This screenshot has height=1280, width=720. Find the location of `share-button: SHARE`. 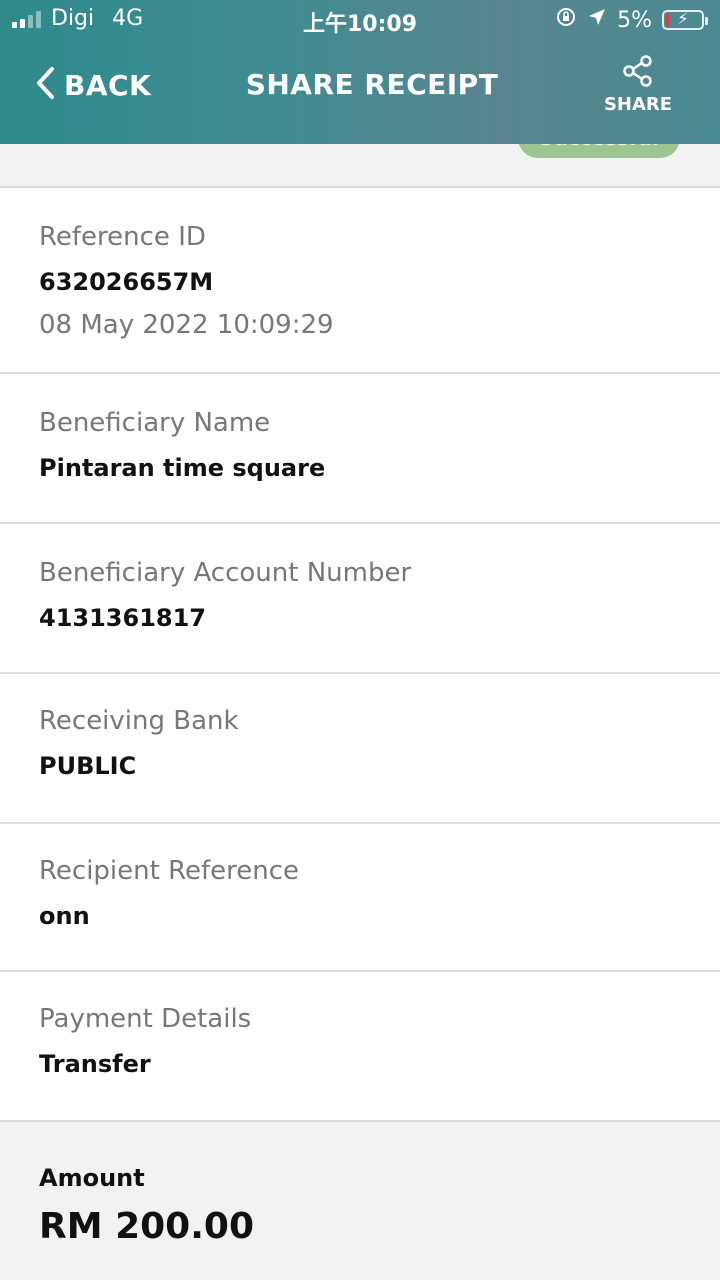

share-button: SHARE is located at coordinates (638, 84).